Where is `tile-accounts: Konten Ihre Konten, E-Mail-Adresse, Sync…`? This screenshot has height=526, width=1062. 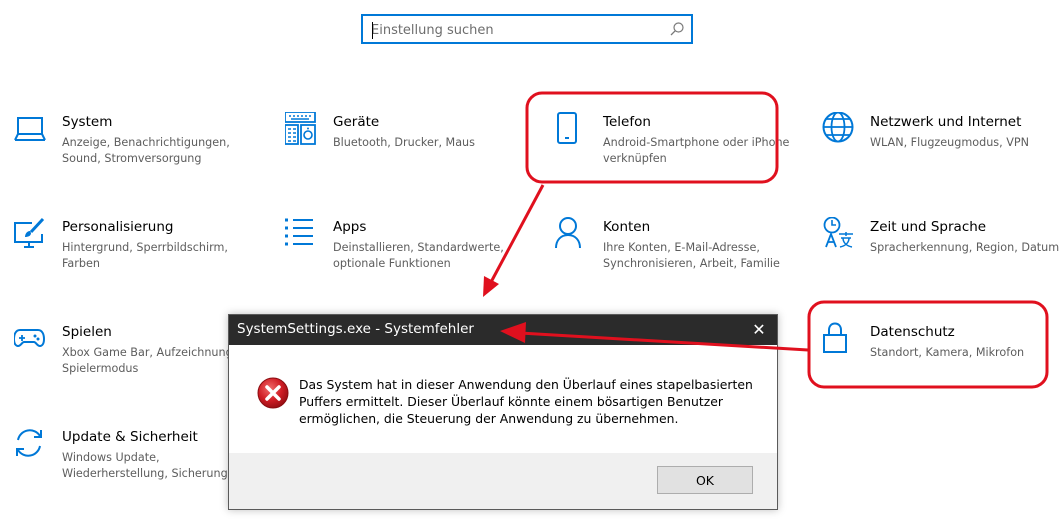
tile-accounts: Konten Ihre Konten, E-Mail-Adresse, Sync… is located at coordinates (675, 257).